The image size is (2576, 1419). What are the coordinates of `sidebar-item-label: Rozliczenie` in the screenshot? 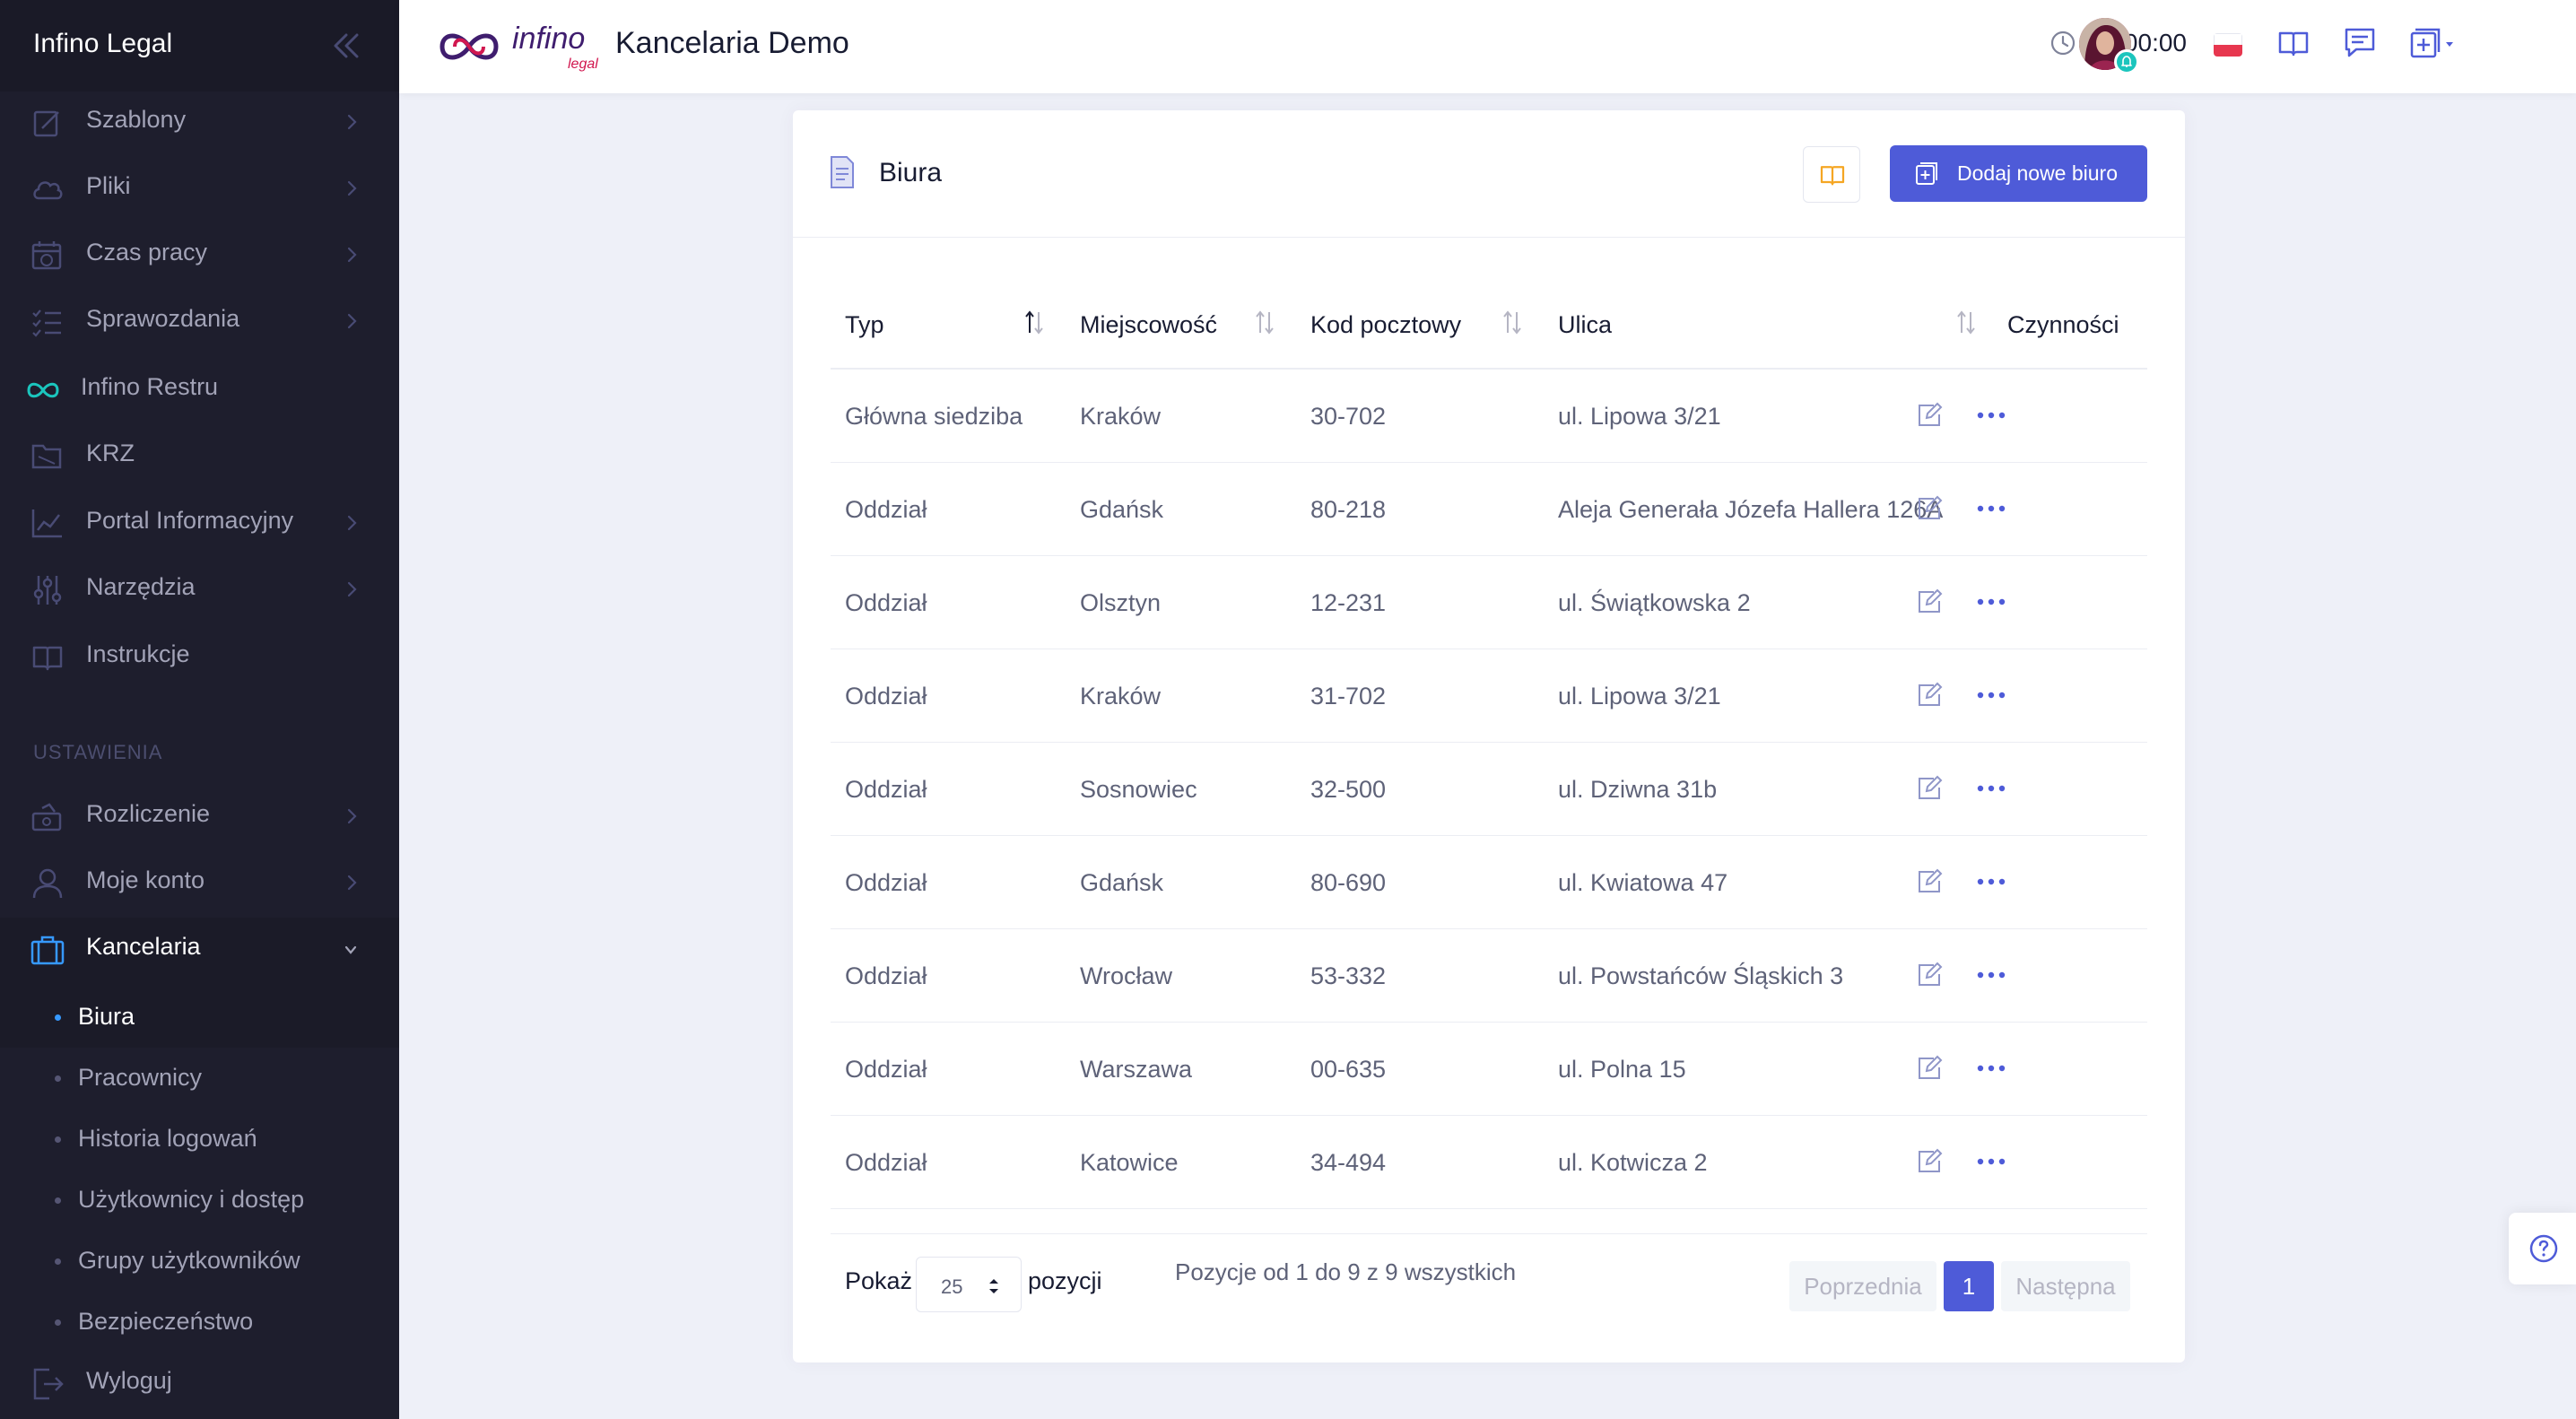 It's located at (148, 813).